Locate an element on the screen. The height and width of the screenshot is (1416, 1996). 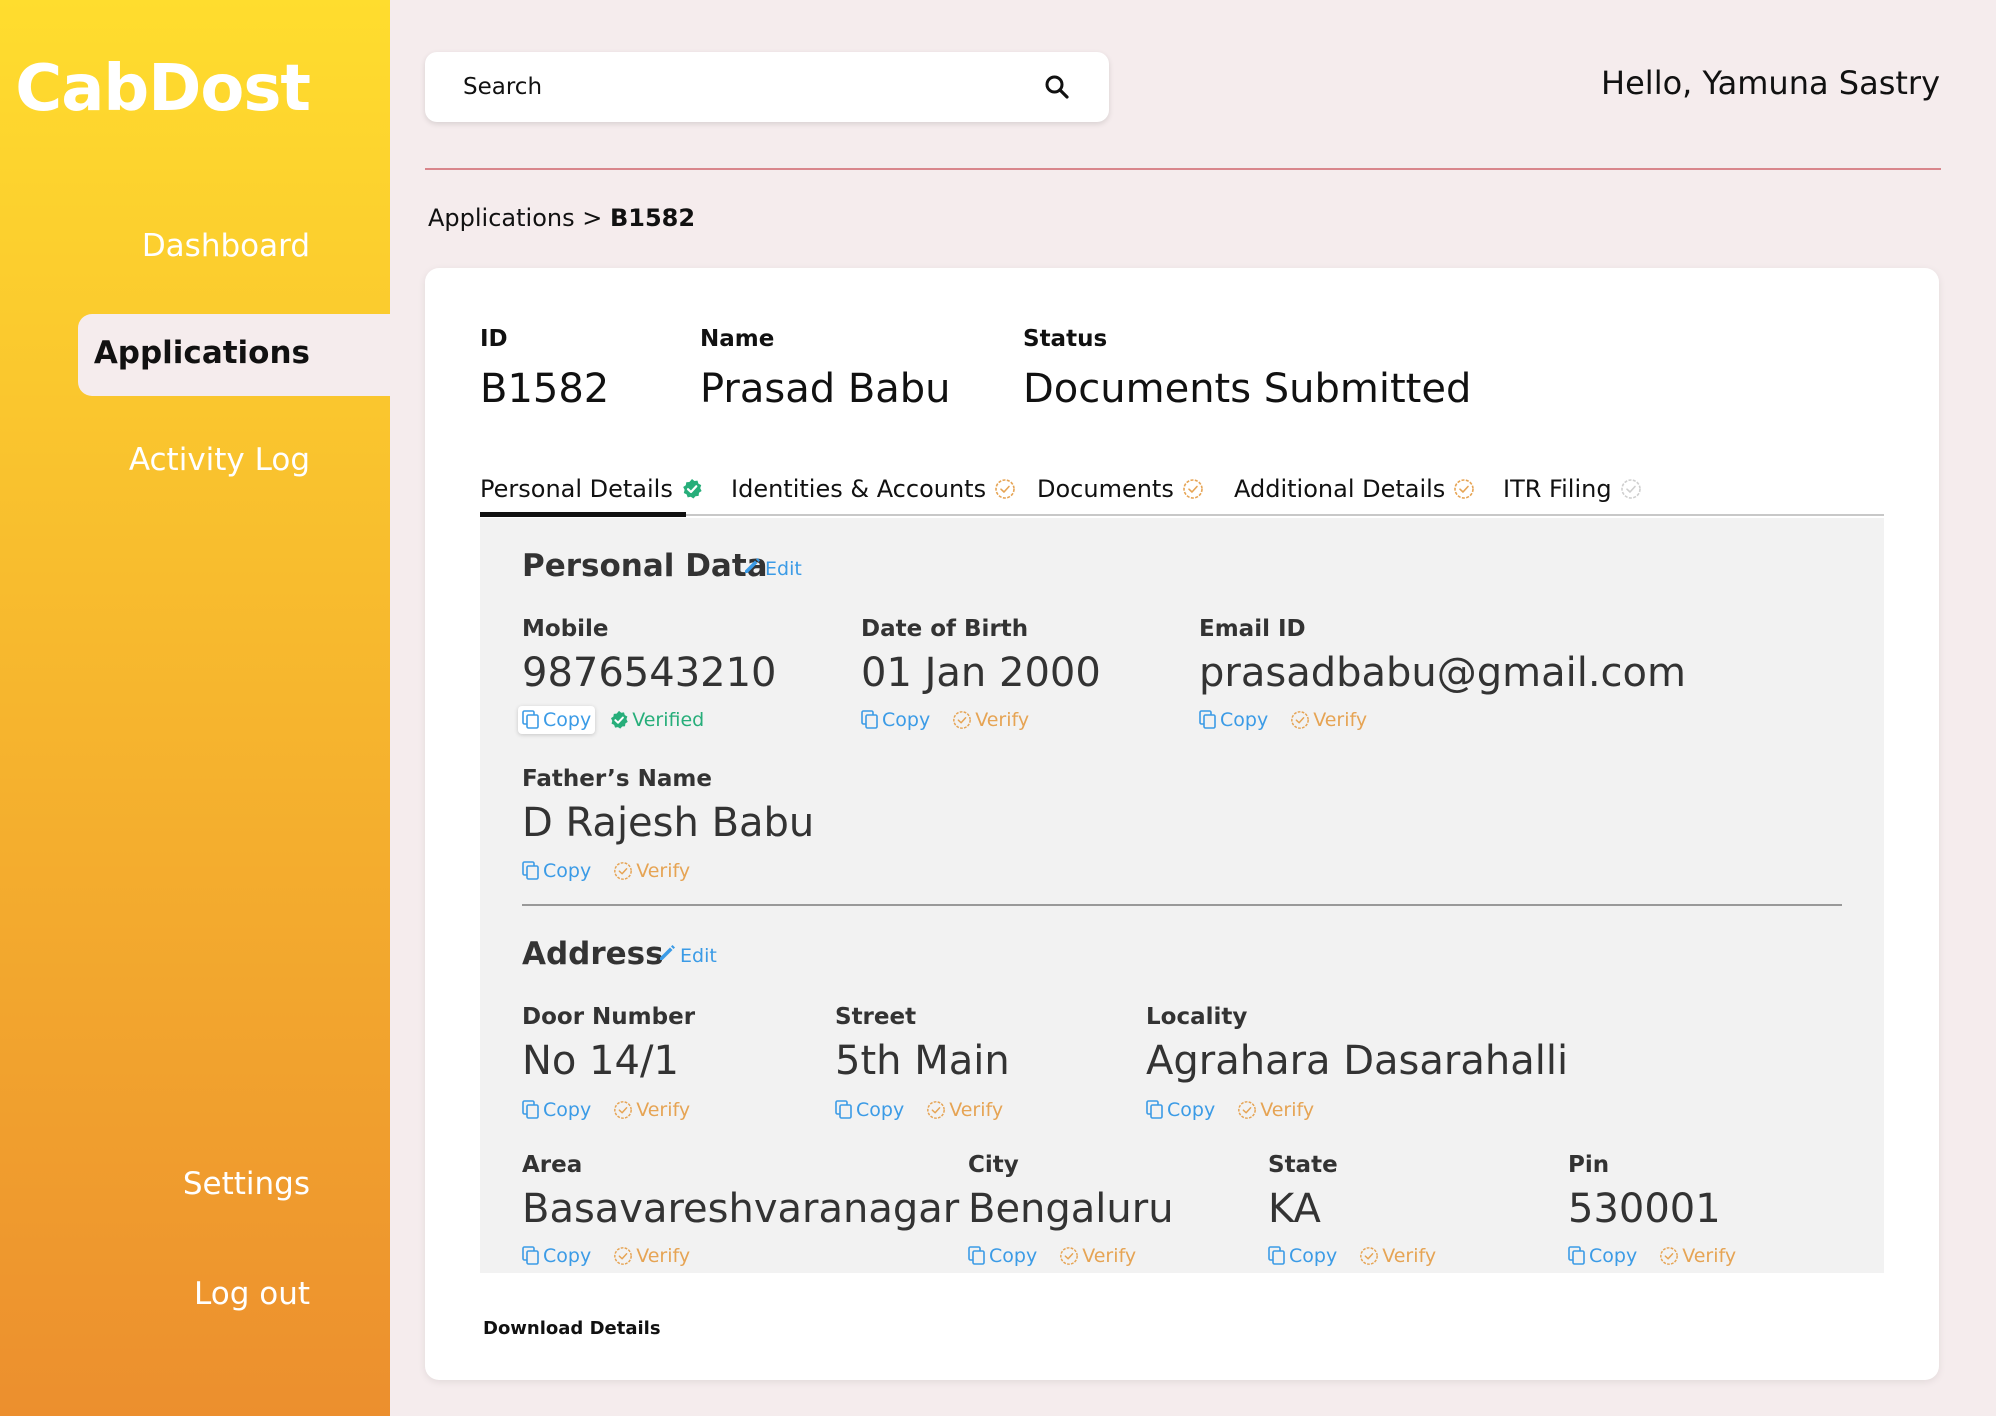
copy-state-button: Copy is located at coordinates (1302, 1256).